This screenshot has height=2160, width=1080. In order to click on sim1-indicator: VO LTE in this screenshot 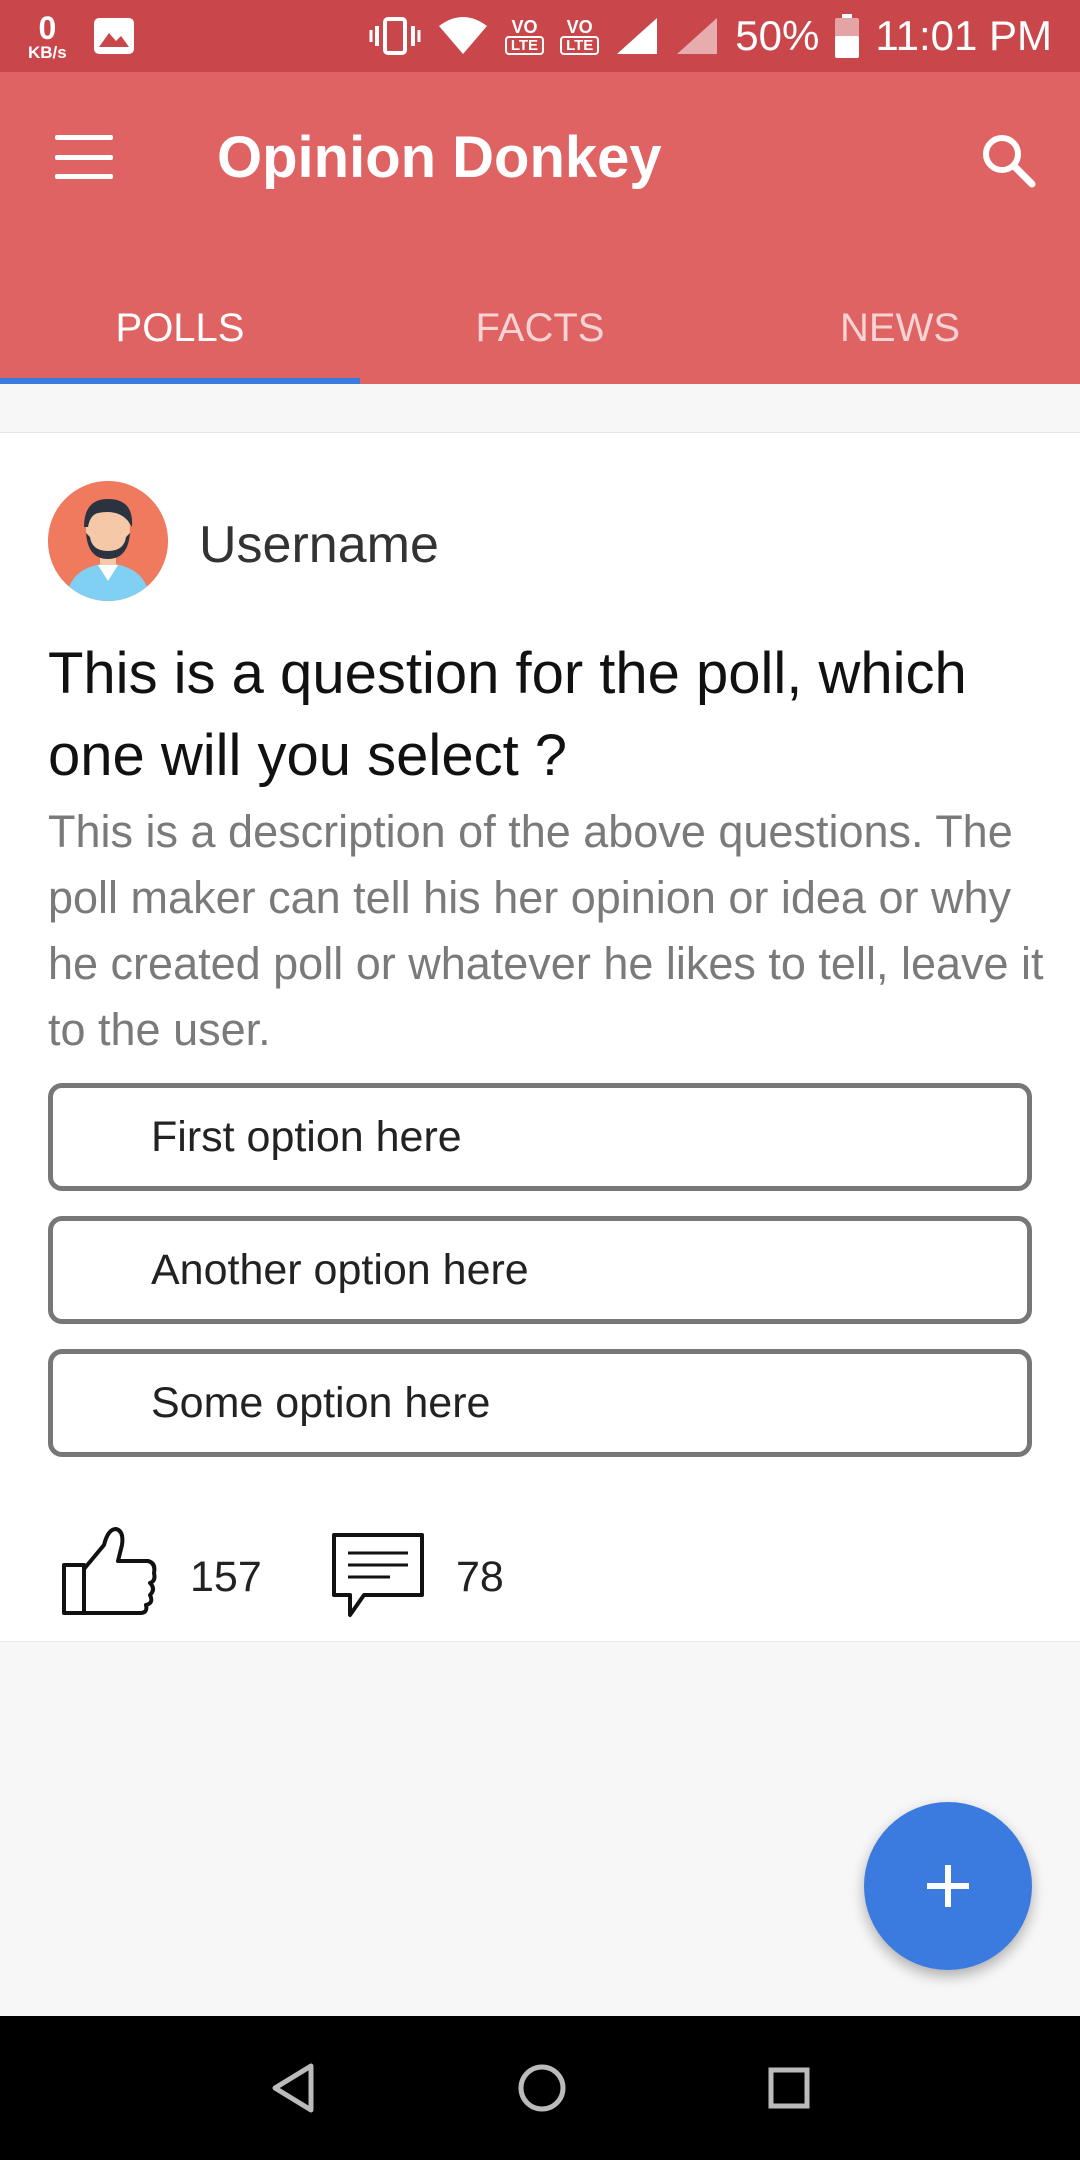, I will do `click(524, 35)`.